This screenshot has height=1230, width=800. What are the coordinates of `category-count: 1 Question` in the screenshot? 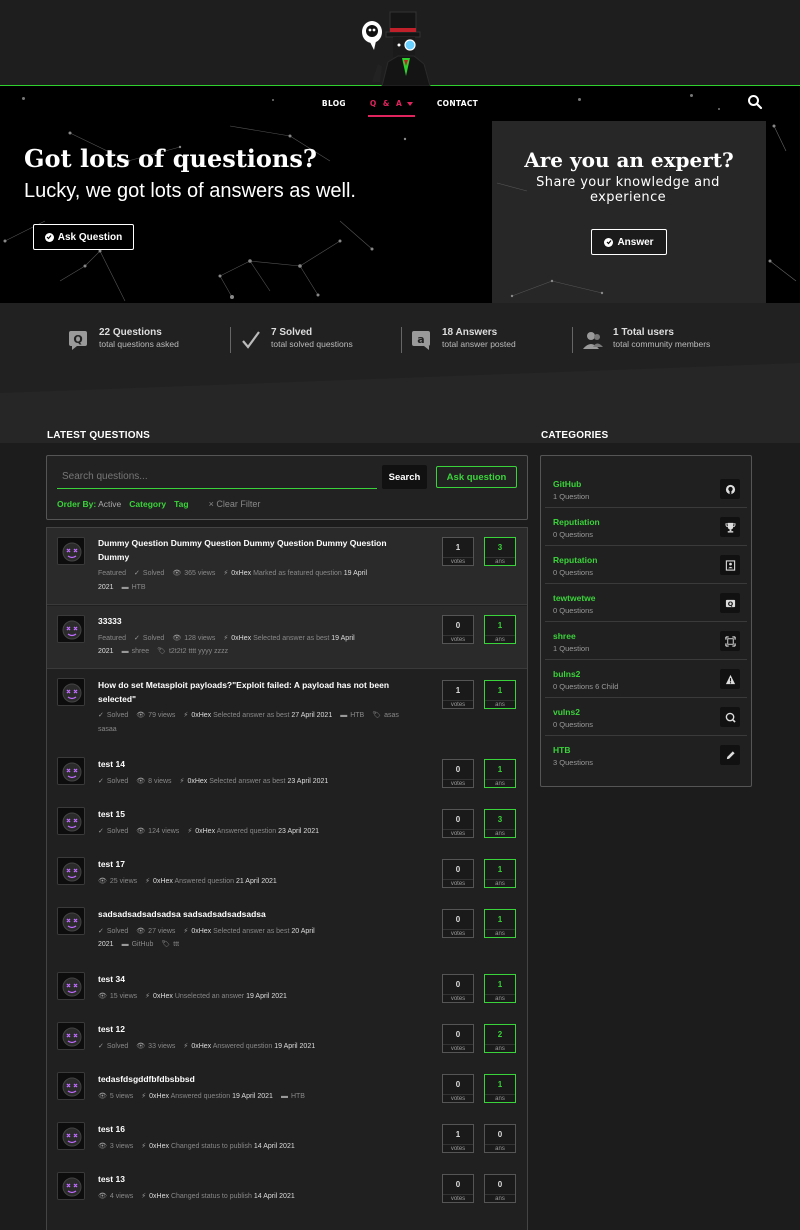 It's located at (571, 648).